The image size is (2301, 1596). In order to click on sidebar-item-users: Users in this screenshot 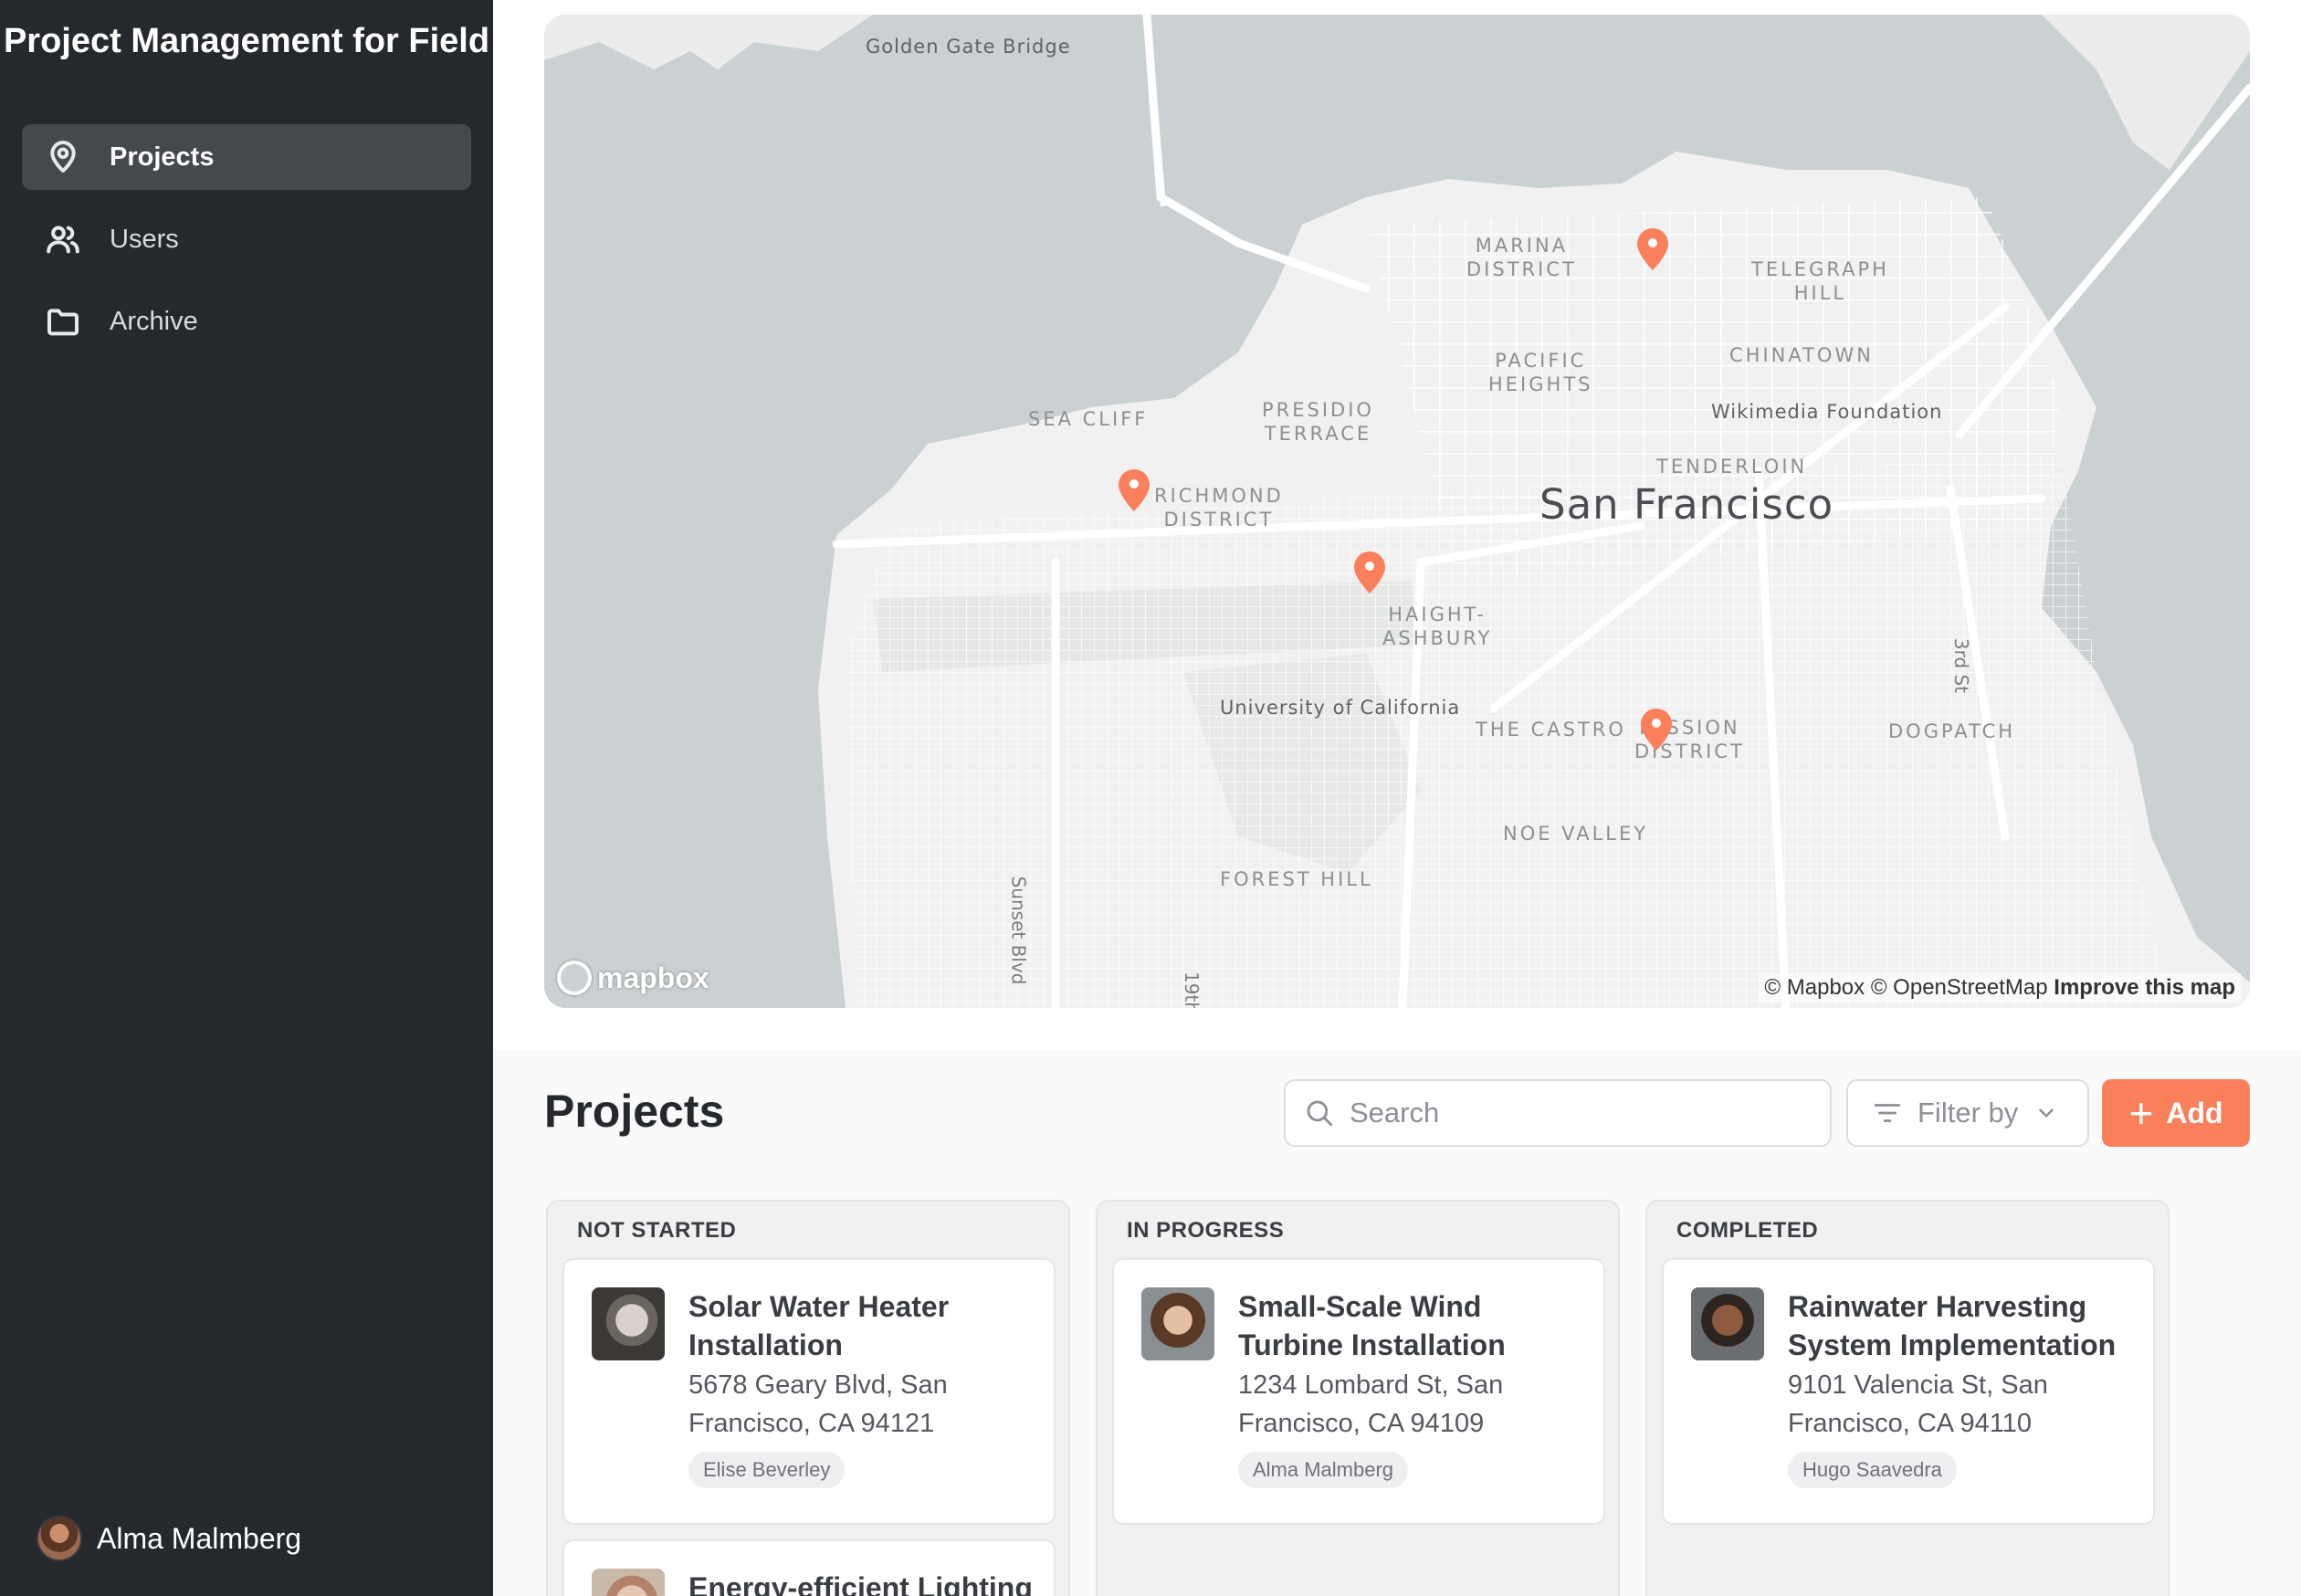, I will do `click(246, 239)`.